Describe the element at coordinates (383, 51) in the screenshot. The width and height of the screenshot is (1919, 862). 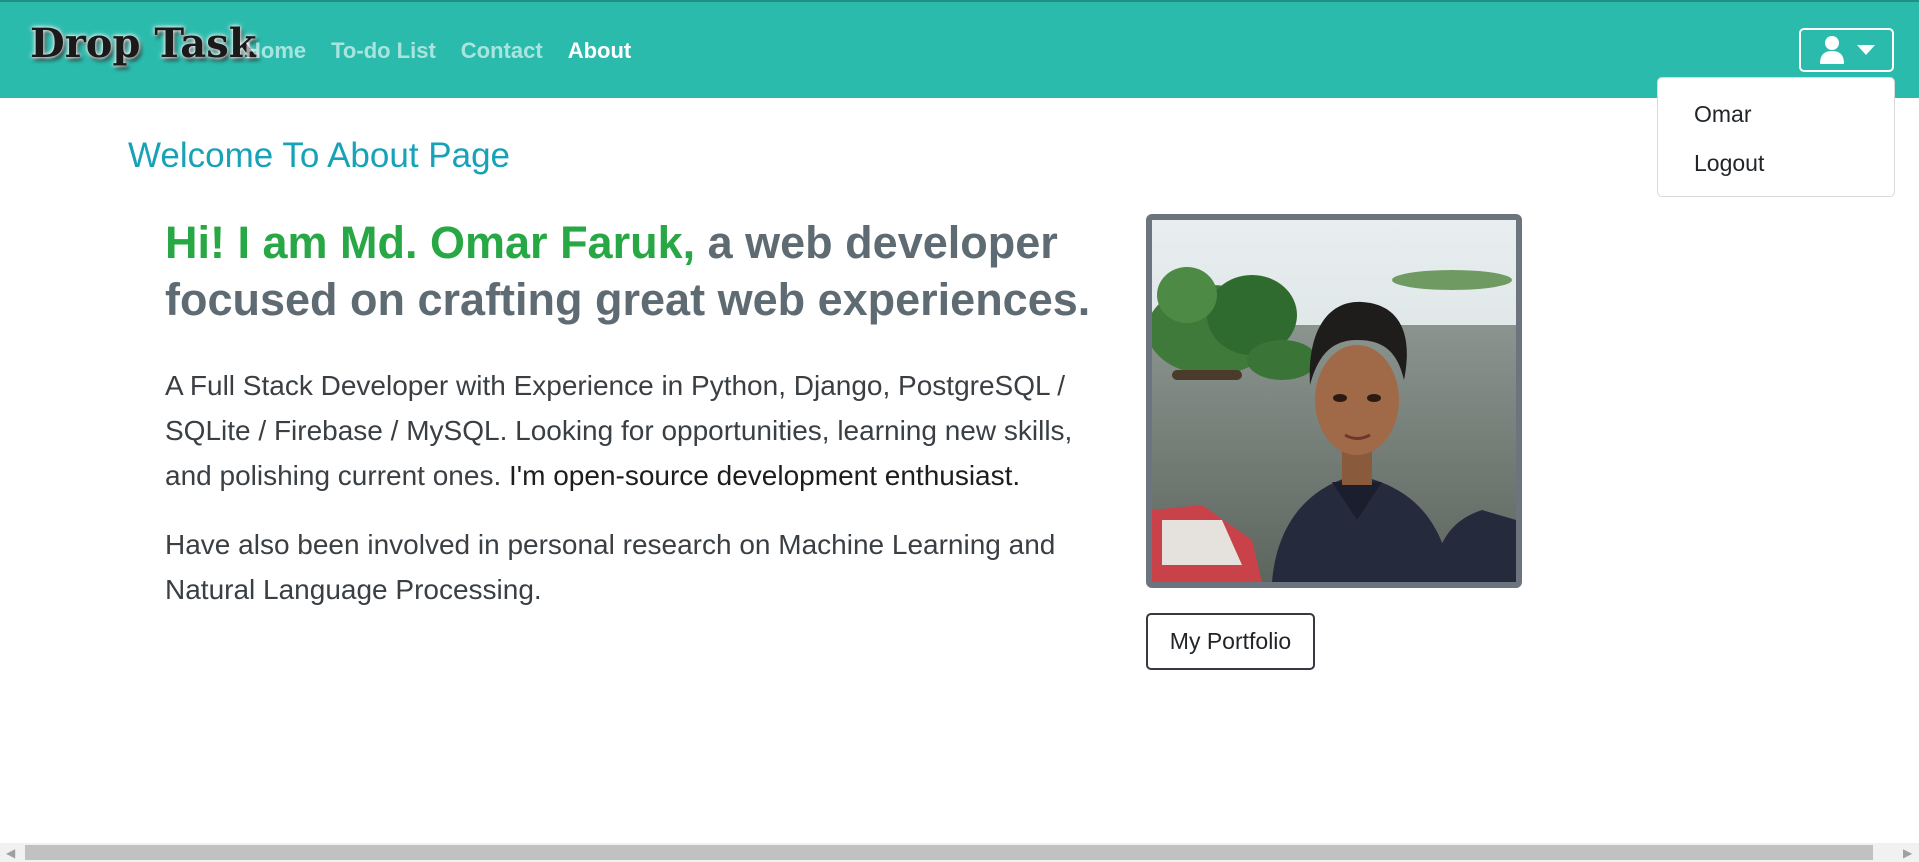
I see `nav-link-todo-list: To-do List` at that location.